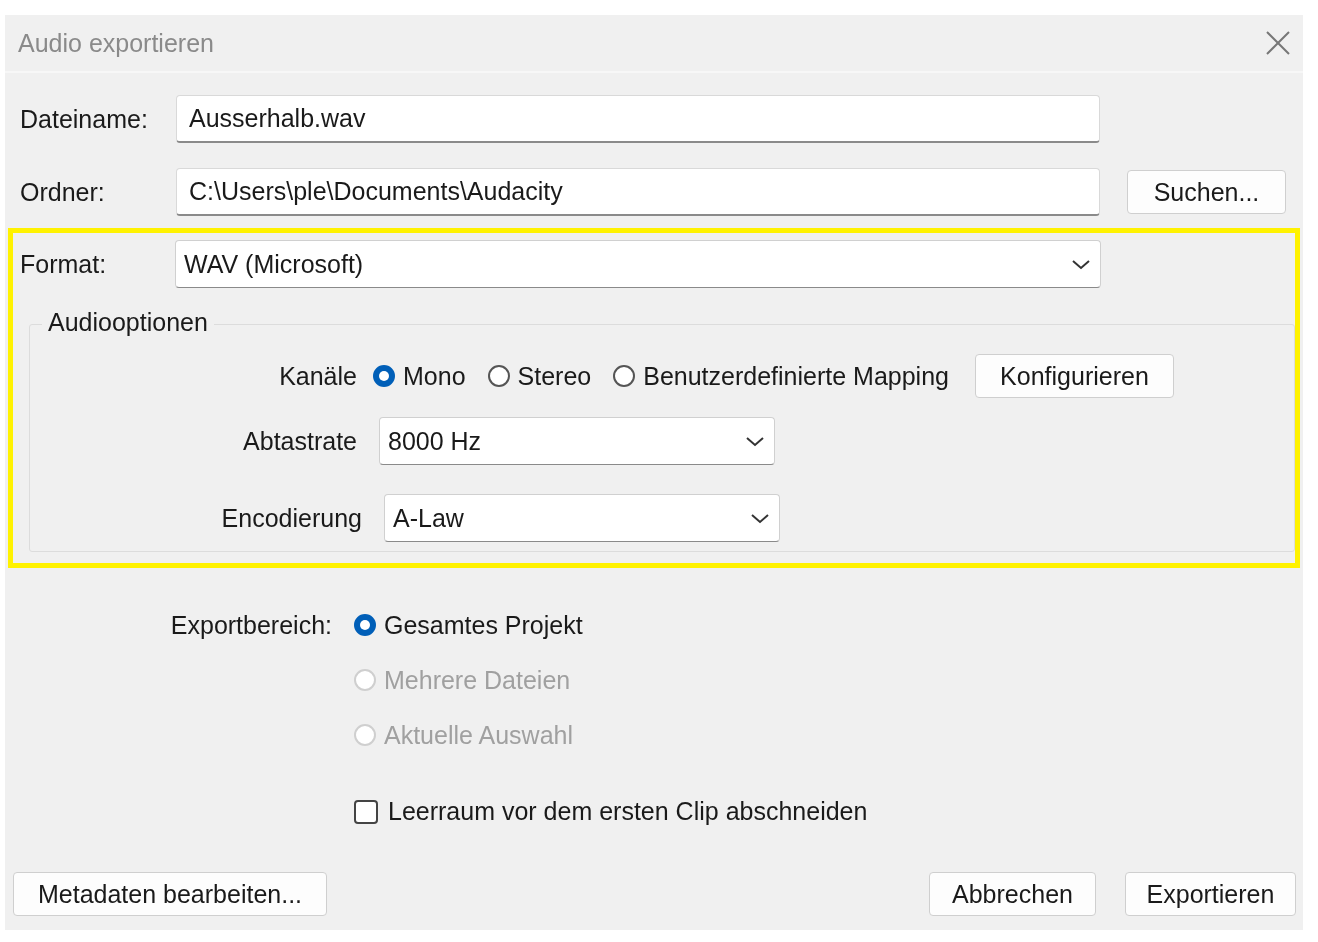 Image resolution: width=1318 pixels, height=942 pixels. Describe the element at coordinates (577, 441) in the screenshot. I see `sample-rate-dropdown: 8000 Hz` at that location.